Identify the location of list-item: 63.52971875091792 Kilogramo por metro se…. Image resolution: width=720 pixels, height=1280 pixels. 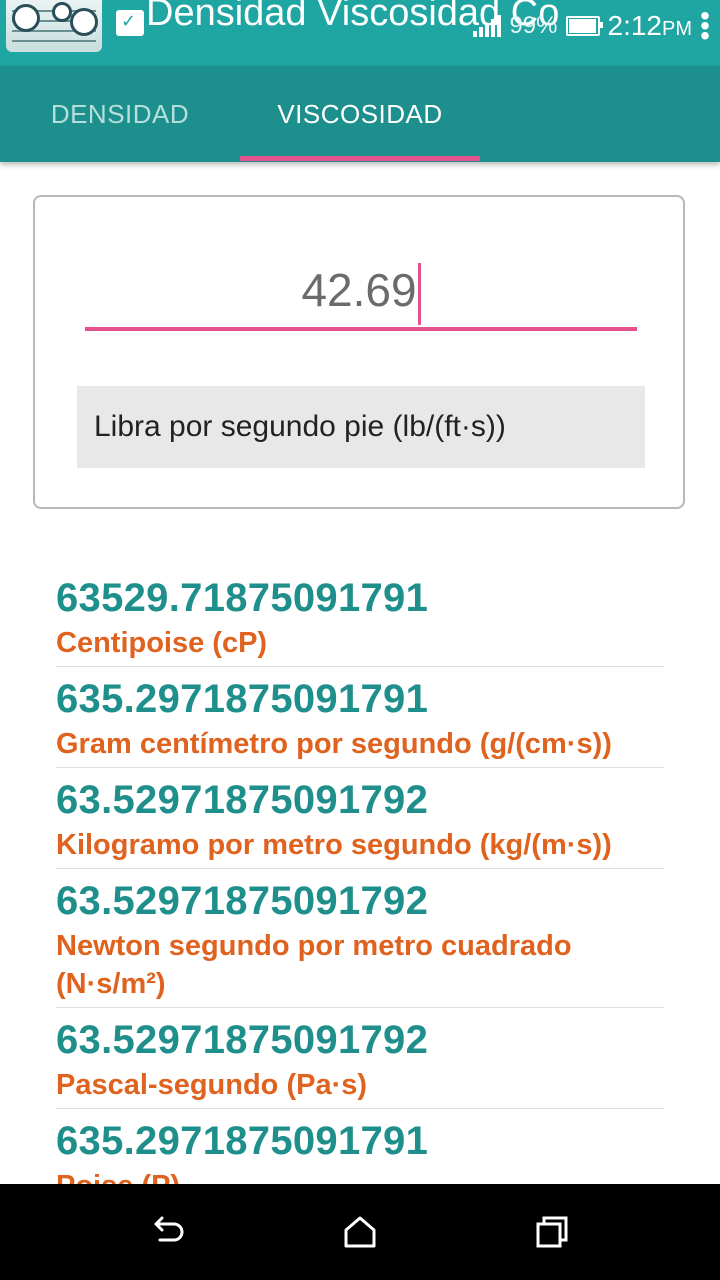
(360, 821).